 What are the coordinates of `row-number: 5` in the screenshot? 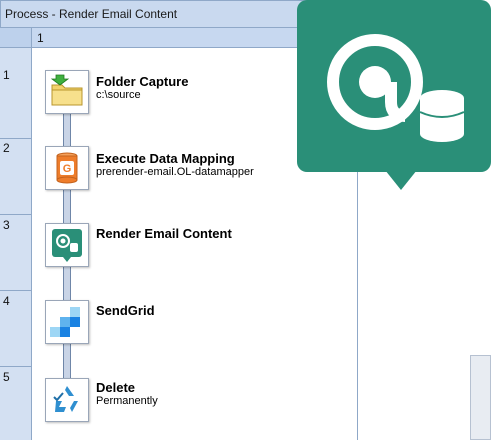 It's located at (6, 377).